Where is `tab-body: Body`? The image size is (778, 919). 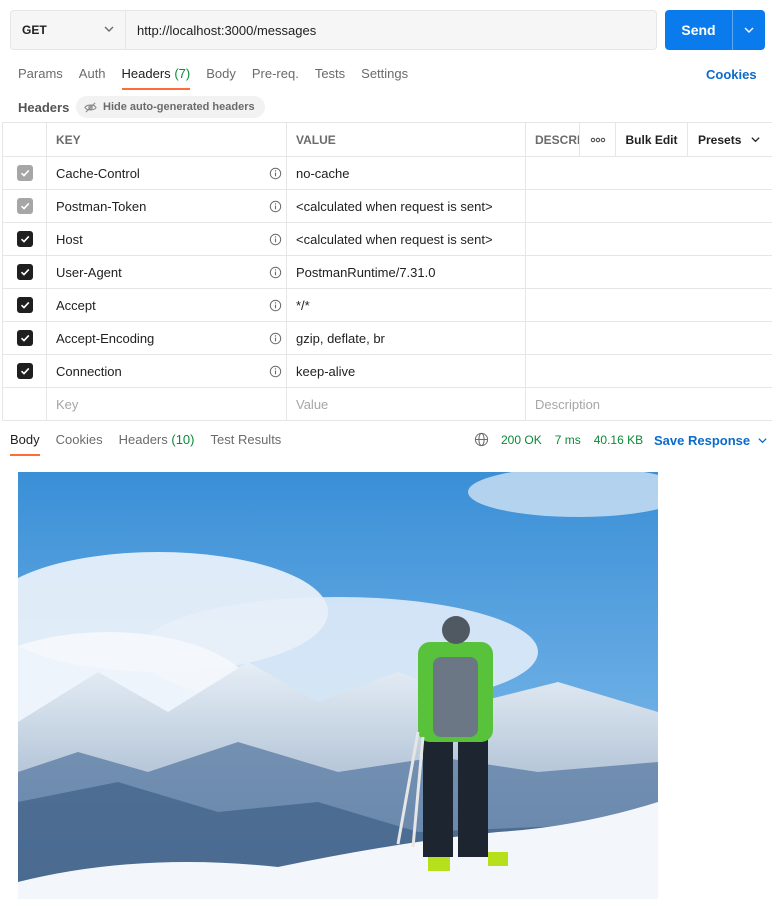 tab-body: Body is located at coordinates (221, 75).